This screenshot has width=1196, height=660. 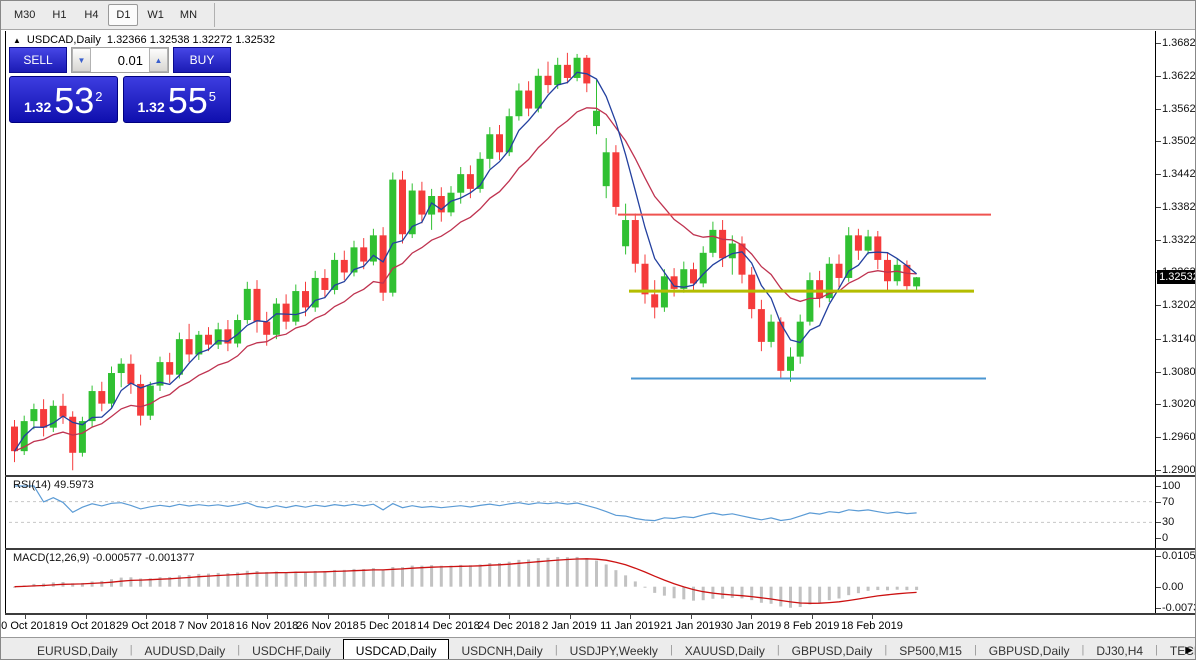 What do you see at coordinates (191, 40) in the screenshot?
I see `chart-ohlc-values: 1.32366 1.32538 1.32272 1.32532` at bounding box center [191, 40].